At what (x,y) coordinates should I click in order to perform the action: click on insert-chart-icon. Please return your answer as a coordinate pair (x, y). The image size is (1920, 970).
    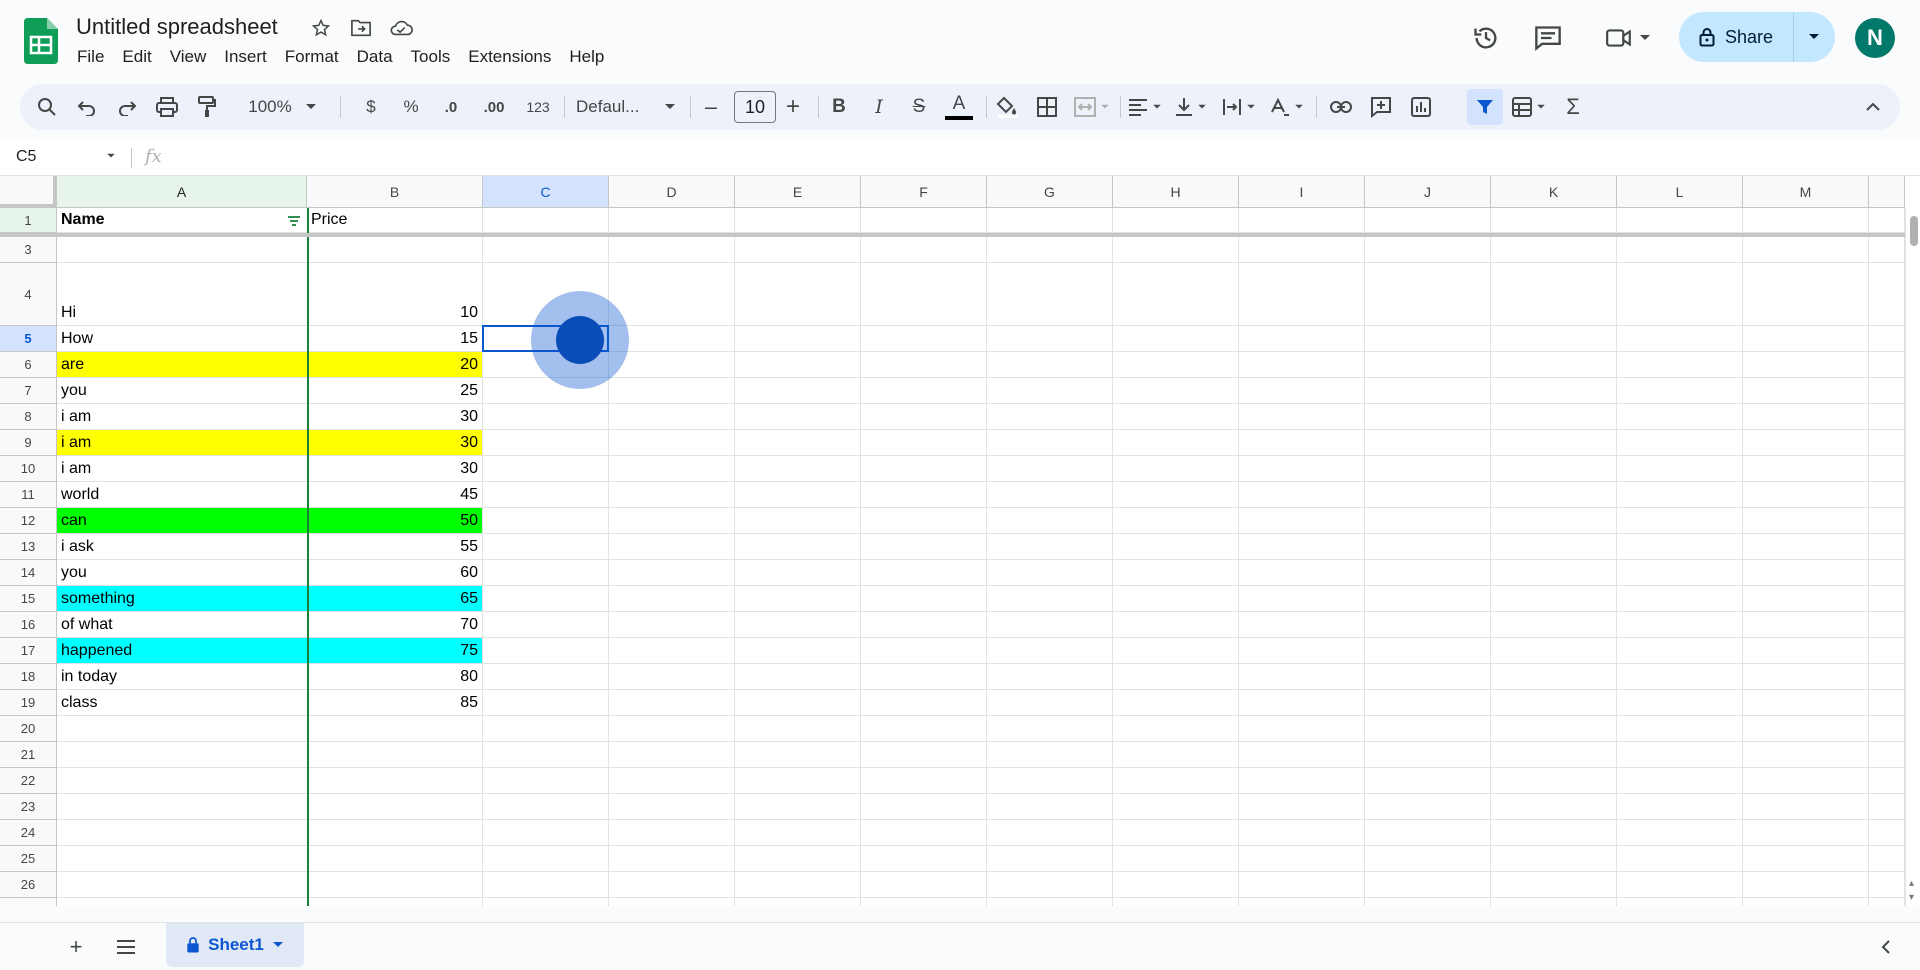
    Looking at the image, I should click on (1421, 107).